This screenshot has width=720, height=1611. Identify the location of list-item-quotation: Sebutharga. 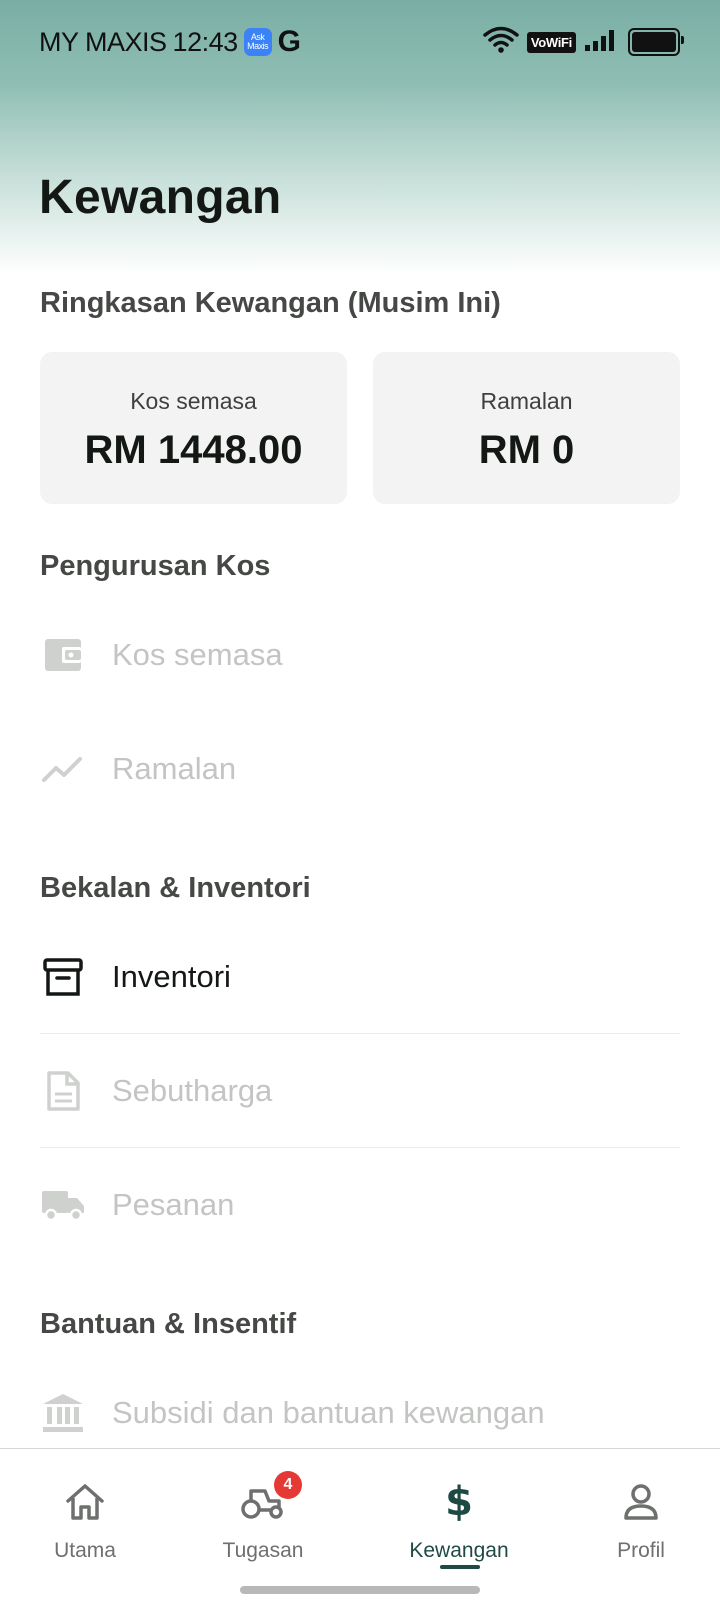
(360, 1091).